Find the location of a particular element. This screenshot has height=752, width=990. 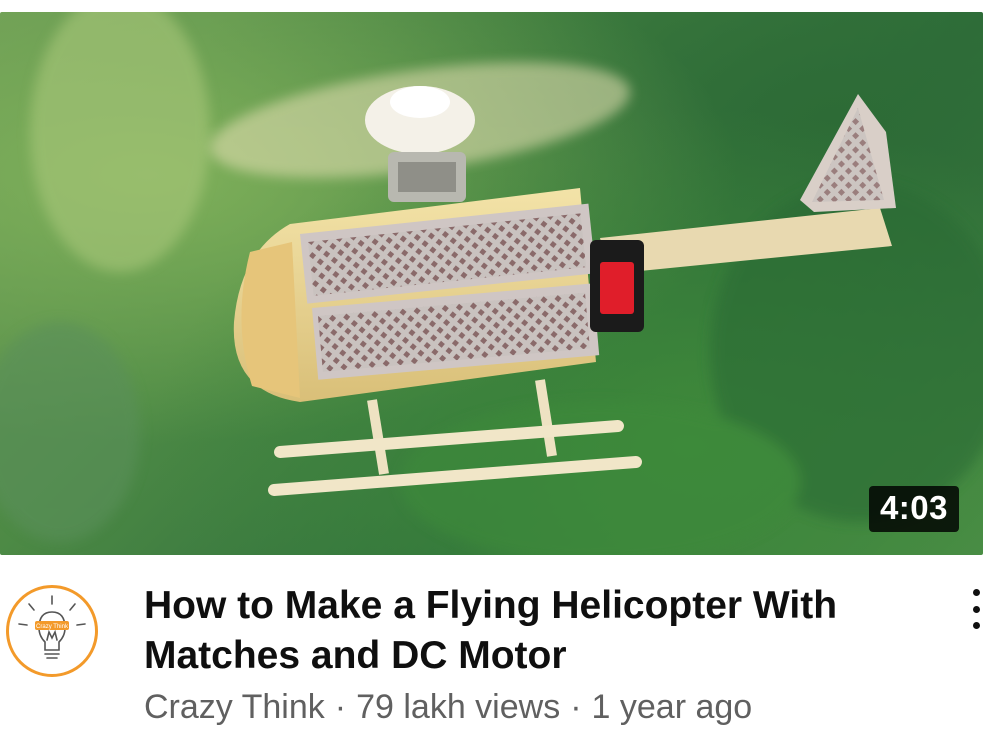

more-vert-icon is located at coordinates (976, 609).